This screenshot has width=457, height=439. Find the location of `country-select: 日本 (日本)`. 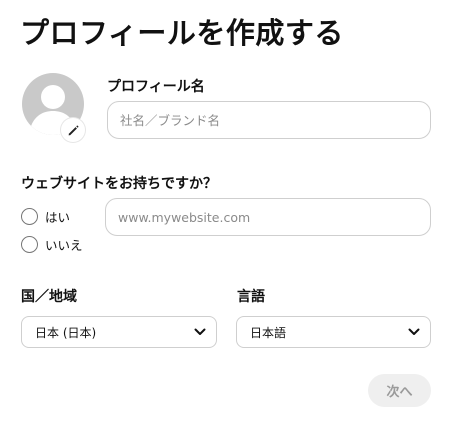

country-select: 日本 (日本) is located at coordinates (119, 332).